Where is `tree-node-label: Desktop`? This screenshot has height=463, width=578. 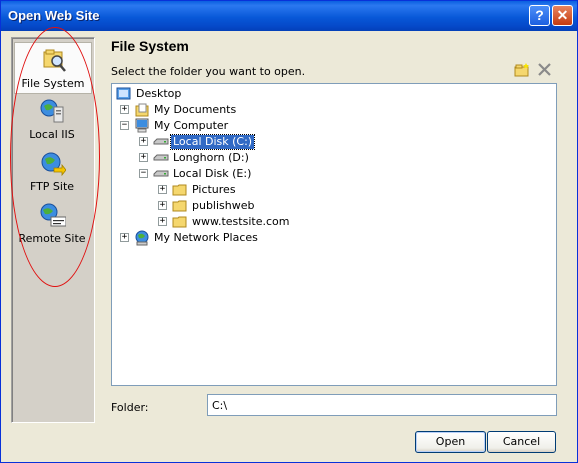
tree-node-label: Desktop is located at coordinates (159, 93).